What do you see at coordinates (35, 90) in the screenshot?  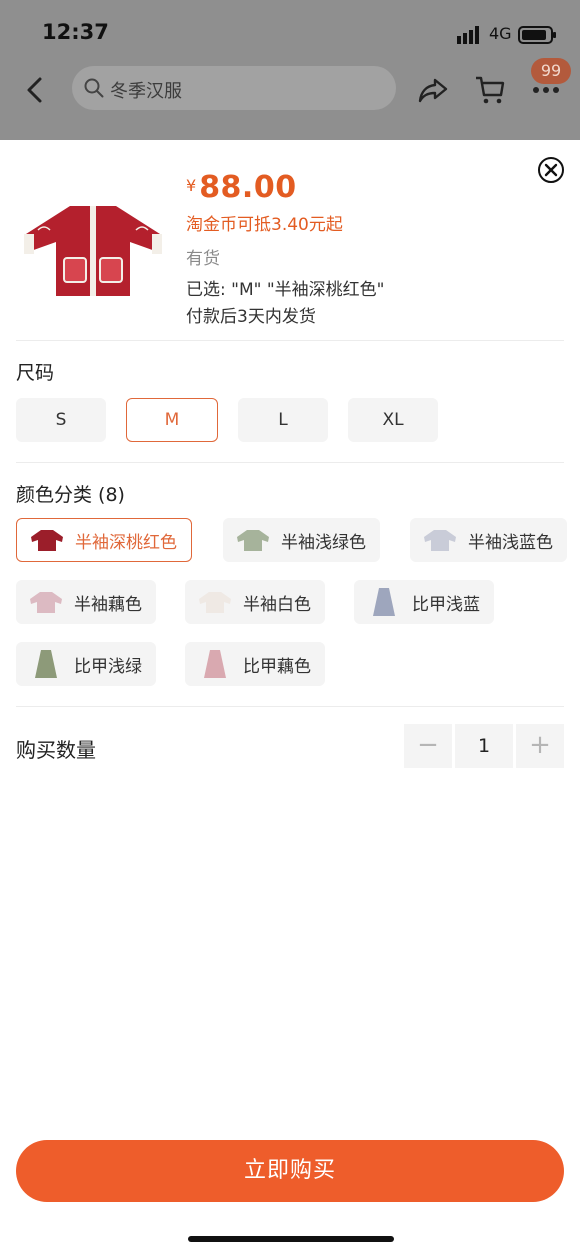 I see `back-arrow-icon` at bounding box center [35, 90].